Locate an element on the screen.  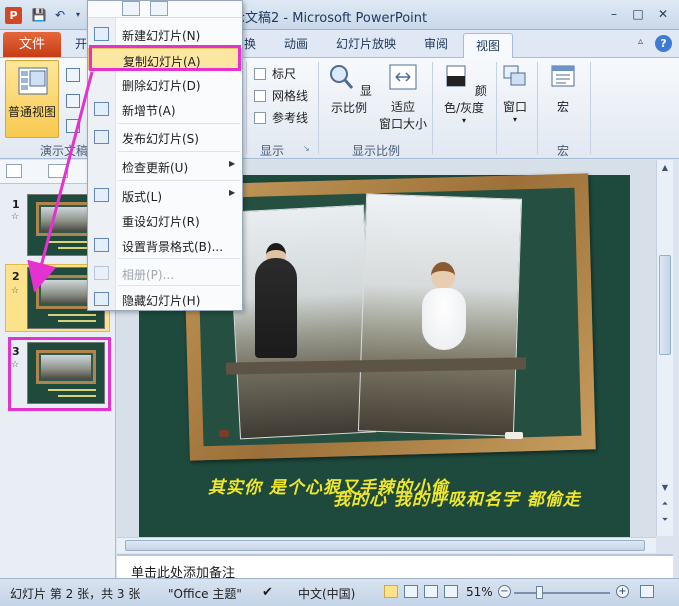
menu-item-check-updates: 检查更新(U) ▶ is located at coordinates (165, 166).